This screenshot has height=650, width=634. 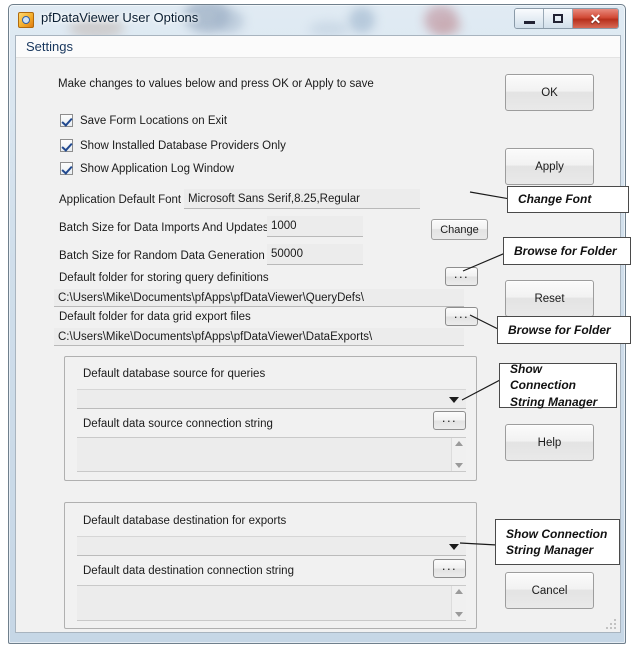 What do you see at coordinates (317, 20) in the screenshot?
I see `title-bar: pfDataViewer User Options ✕` at bounding box center [317, 20].